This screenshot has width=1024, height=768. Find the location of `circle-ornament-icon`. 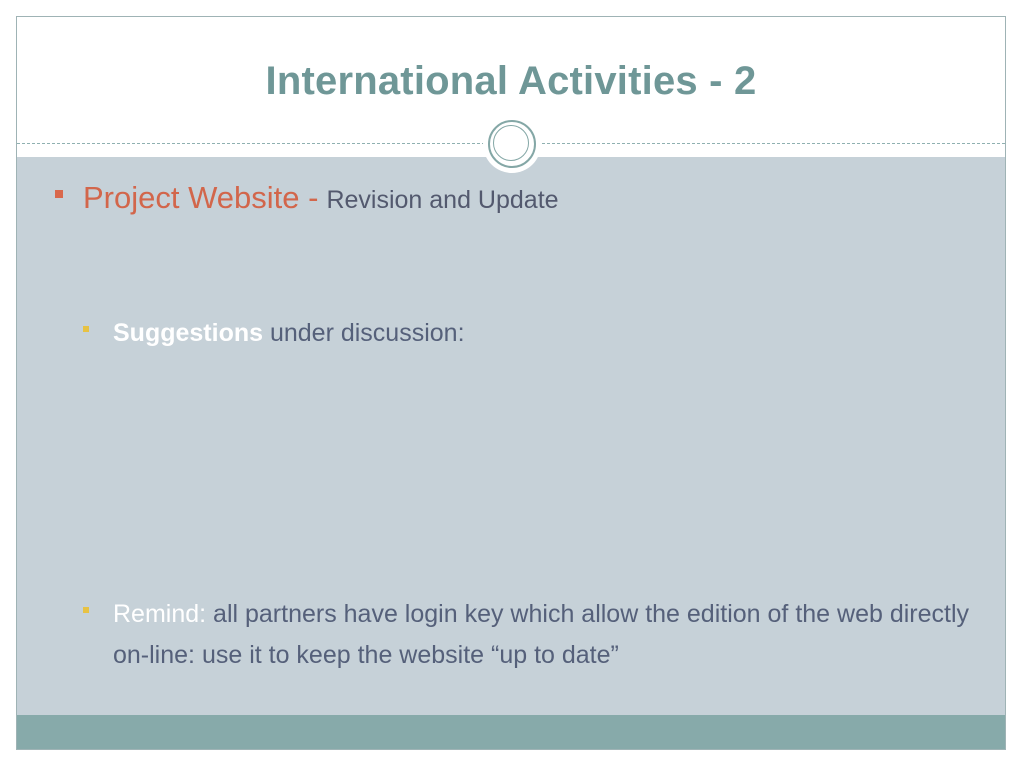

circle-ornament-icon is located at coordinates (512, 144).